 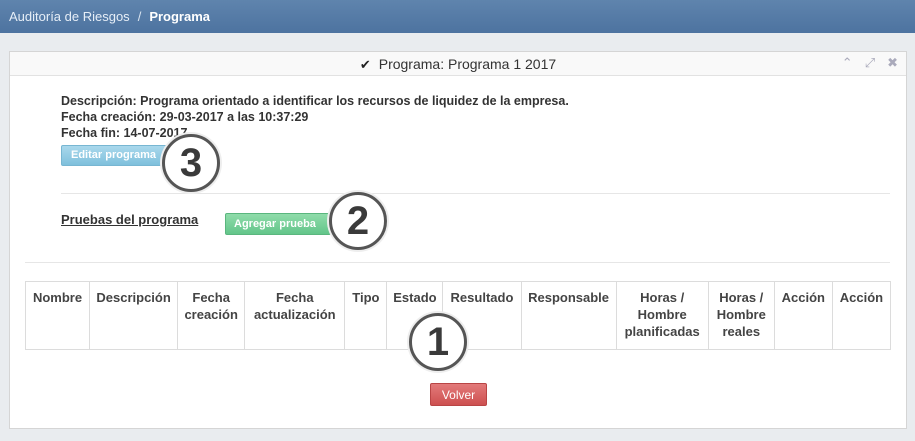 I want to click on column-header: Horas / Hombre planificadas, so click(x=662, y=315).